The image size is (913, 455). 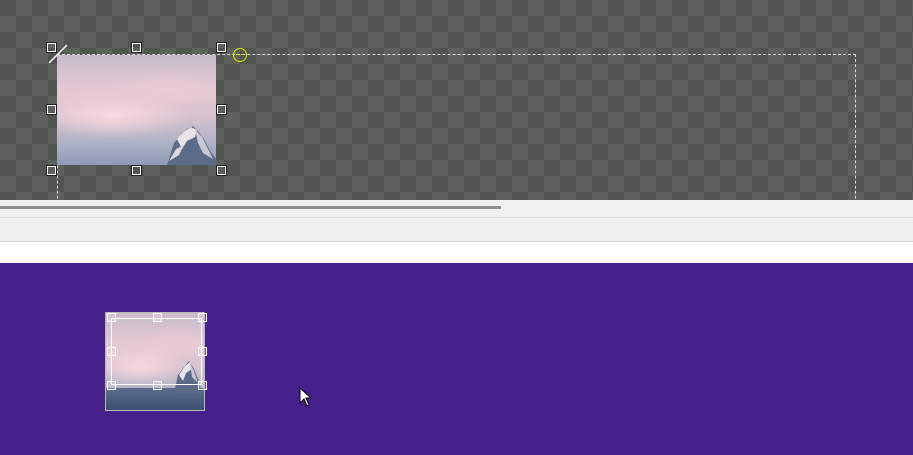 What do you see at coordinates (111, 317) in the screenshot?
I see `crop-handle-top-left` at bounding box center [111, 317].